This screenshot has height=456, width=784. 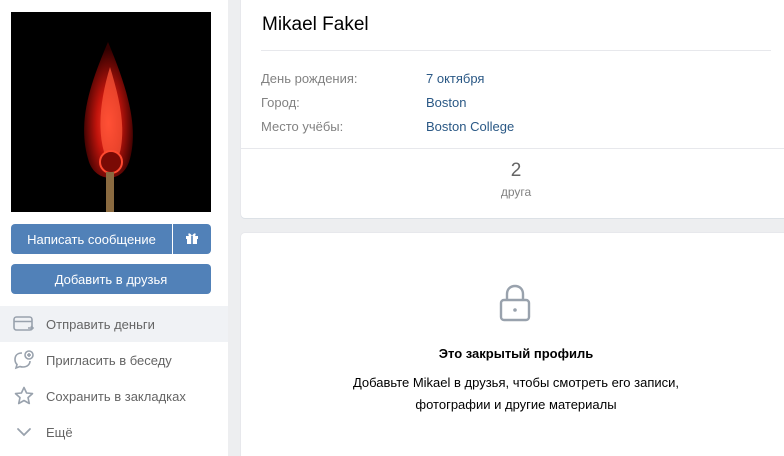 I want to click on primary-actions: Написать сообщение, so click(x=111, y=239).